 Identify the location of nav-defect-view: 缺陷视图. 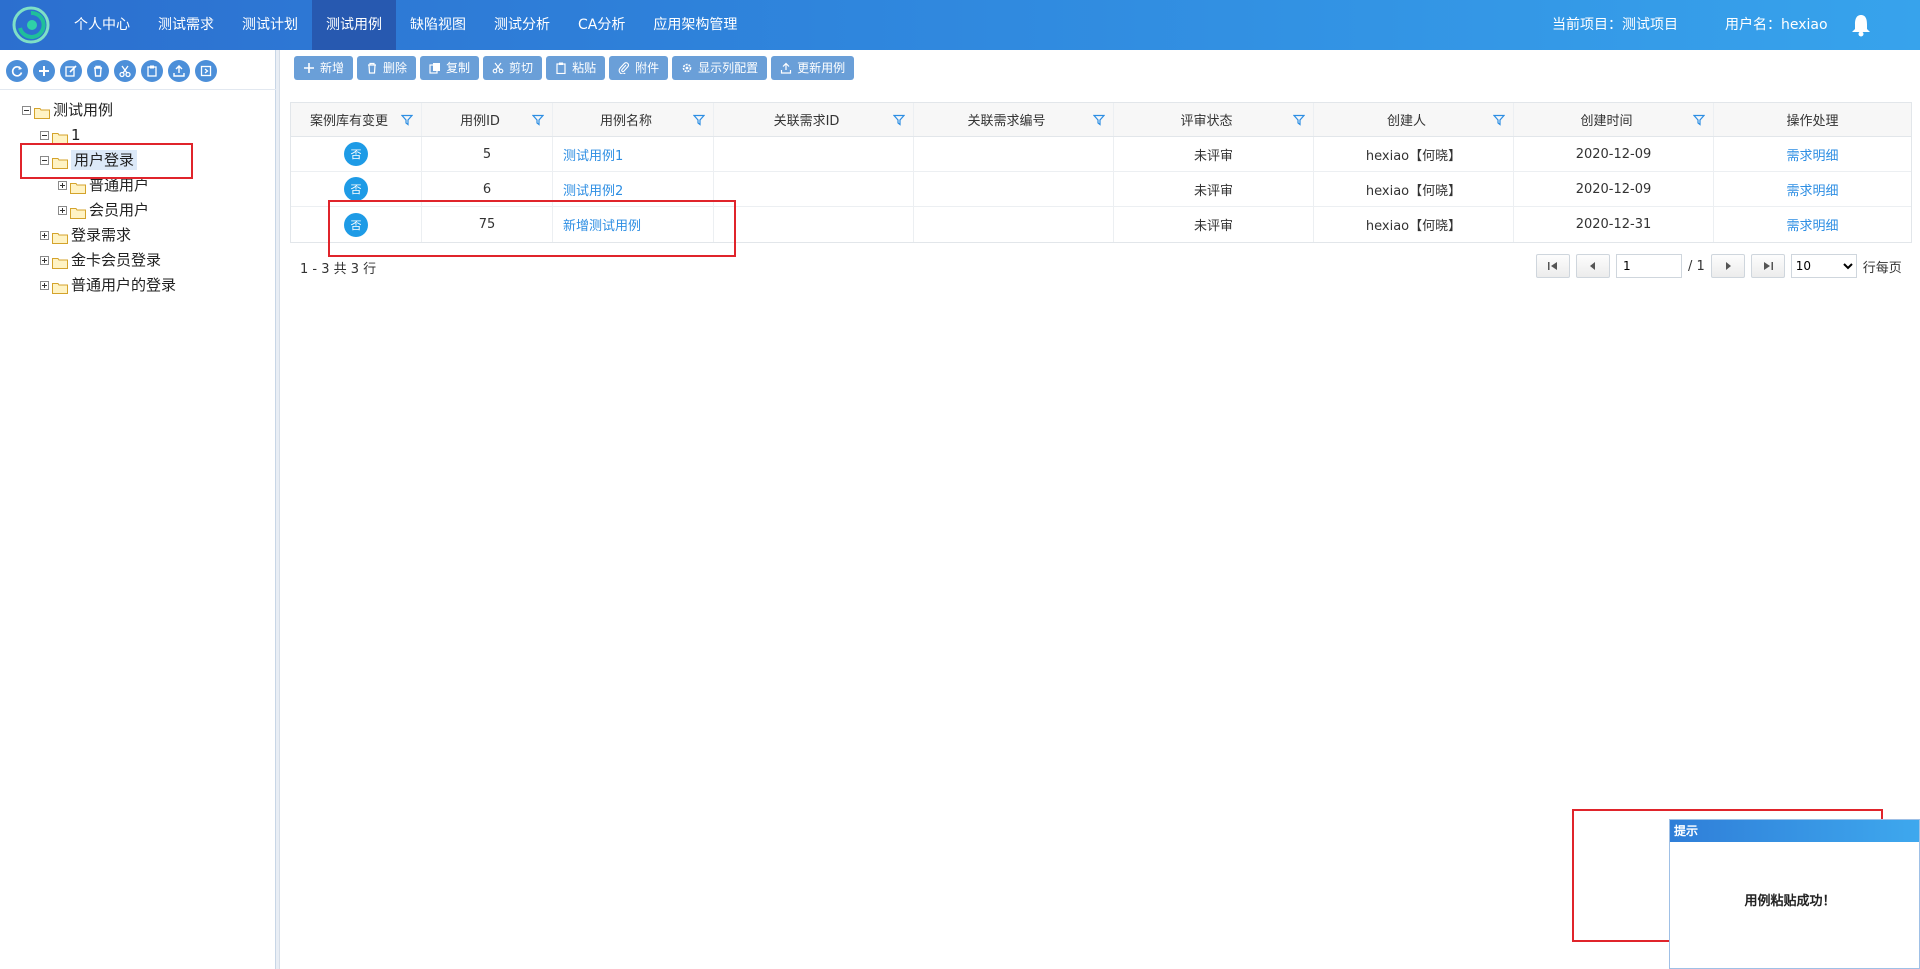
(438, 25).